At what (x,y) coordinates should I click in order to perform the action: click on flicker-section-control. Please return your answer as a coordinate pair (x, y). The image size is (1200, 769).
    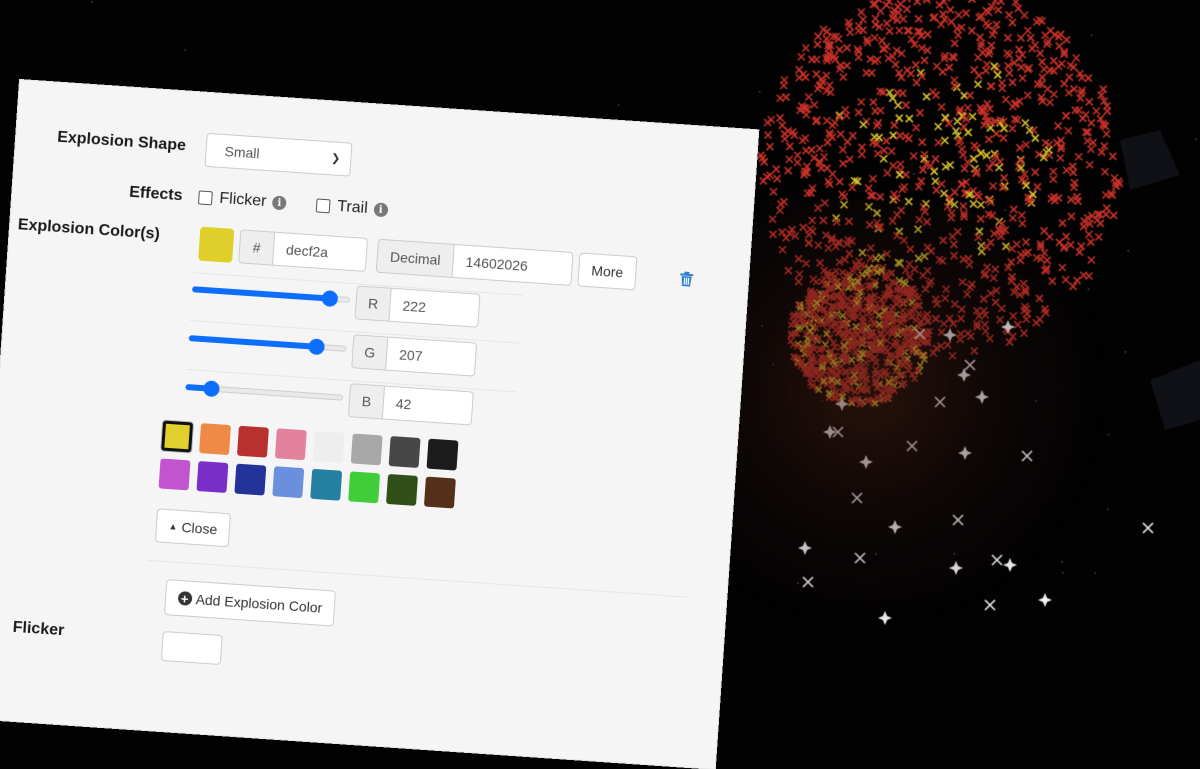
    Looking at the image, I should click on (191, 648).